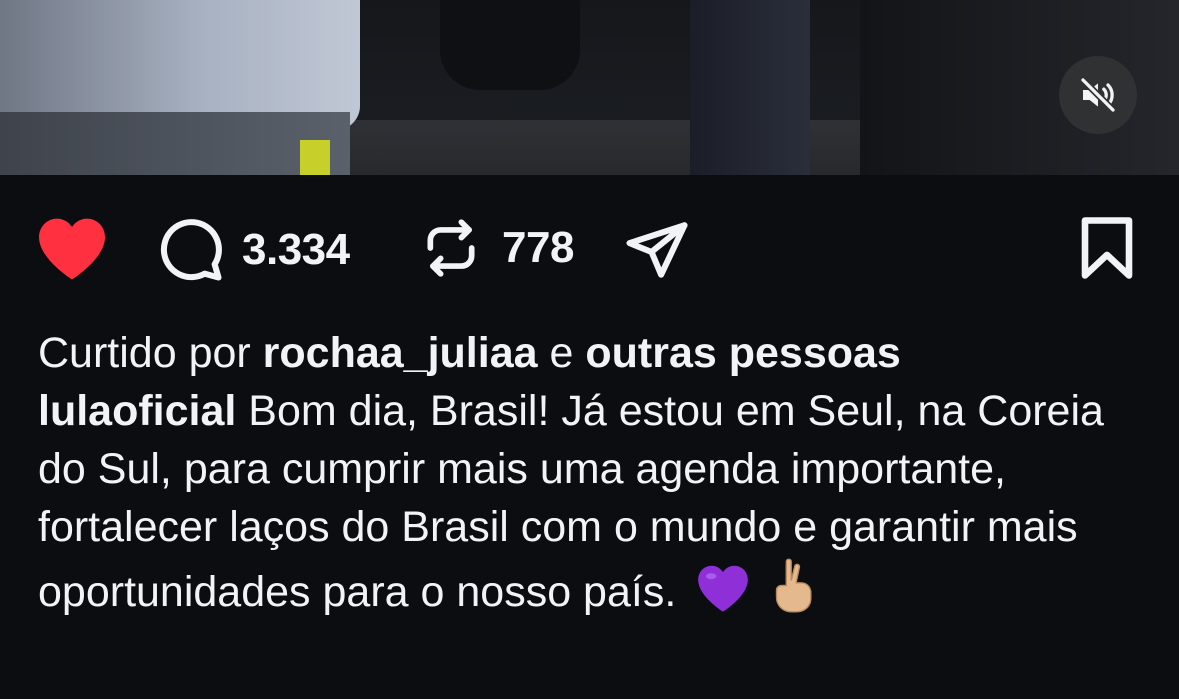 Image resolution: width=1179 pixels, height=699 pixels. Describe the element at coordinates (180, 65) in the screenshot. I see `video-frame-person-left` at that location.